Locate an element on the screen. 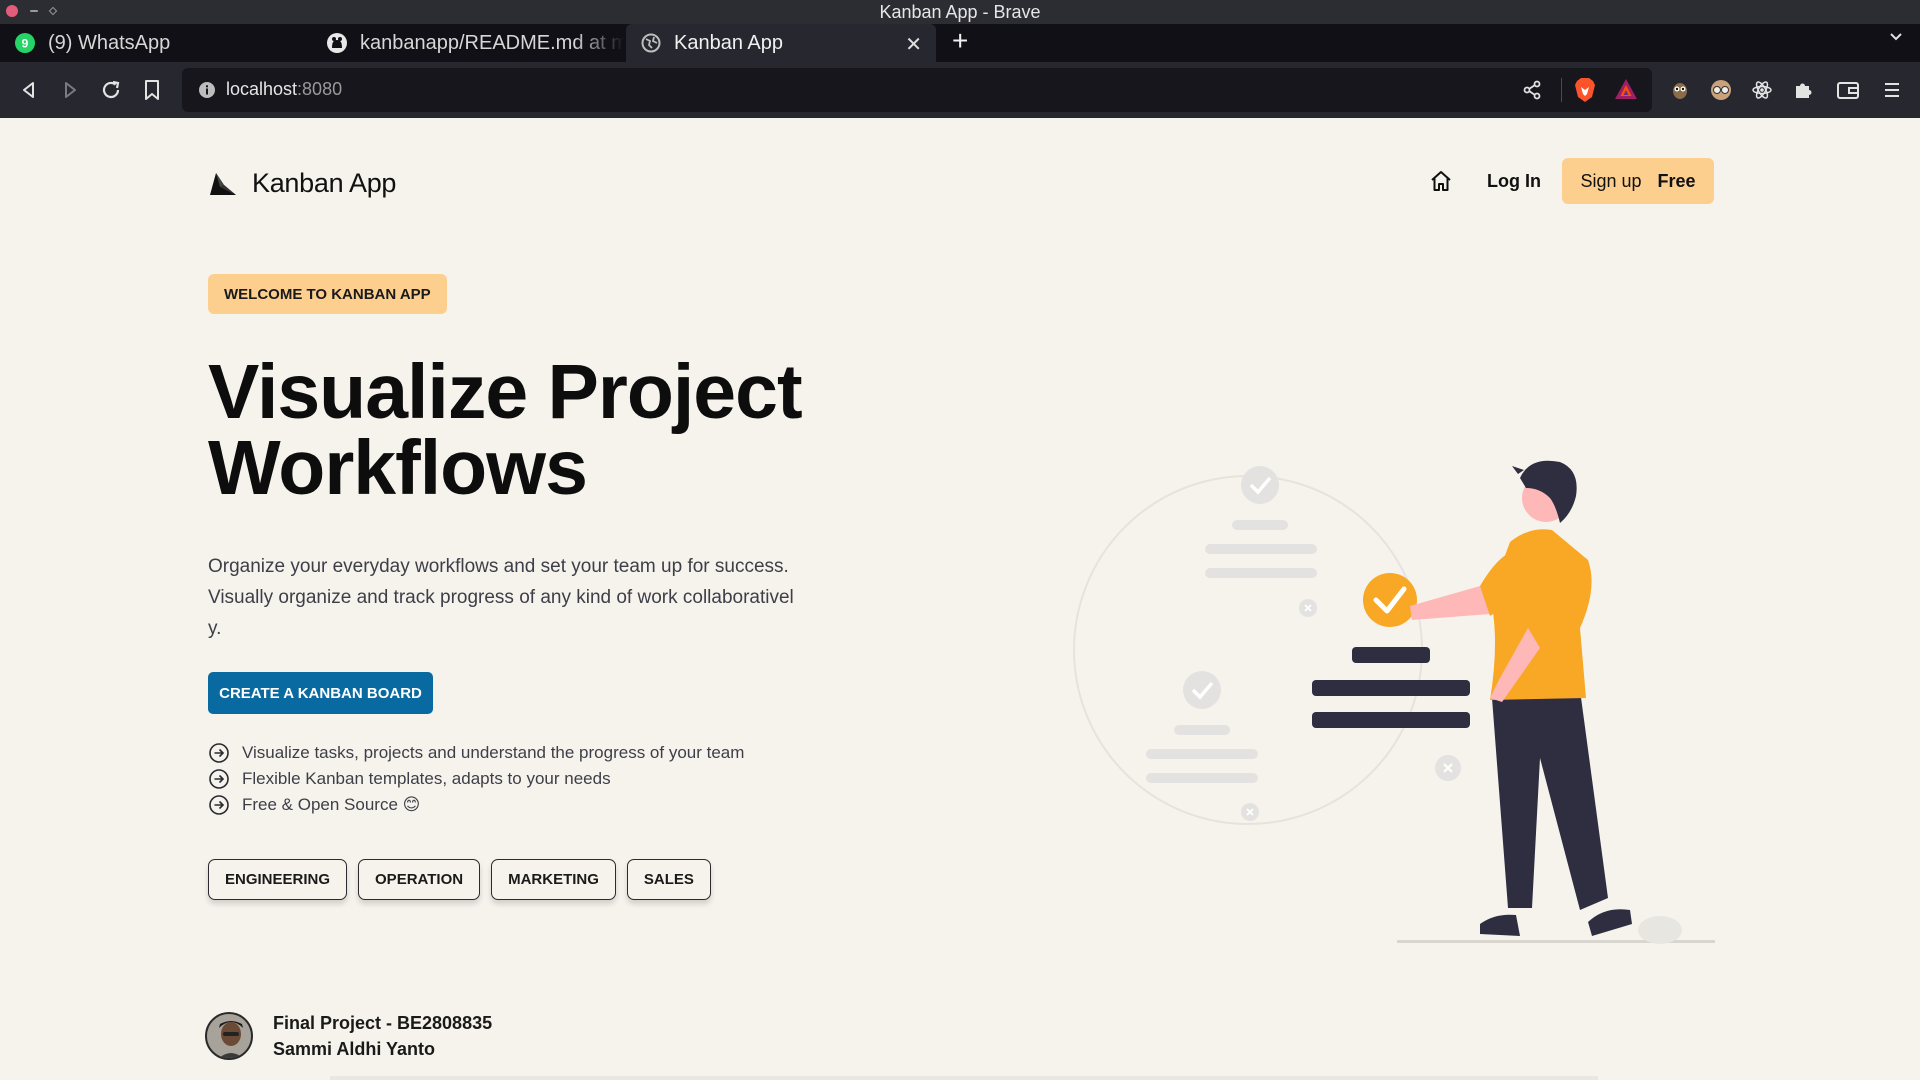  whatsapp-icon: 9 is located at coordinates (25, 43).